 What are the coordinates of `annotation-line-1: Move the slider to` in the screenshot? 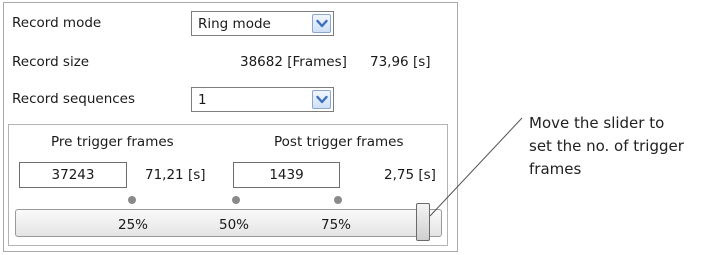 It's located at (597, 123).